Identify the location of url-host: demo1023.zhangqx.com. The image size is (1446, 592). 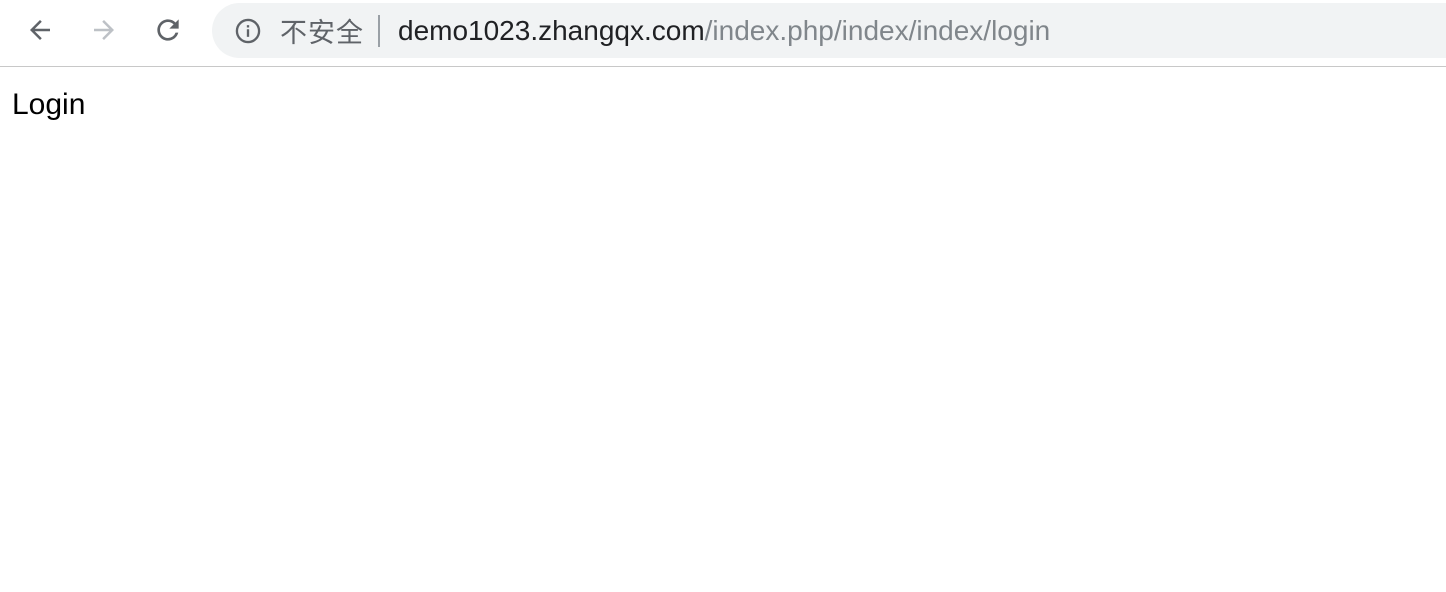
(551, 30).